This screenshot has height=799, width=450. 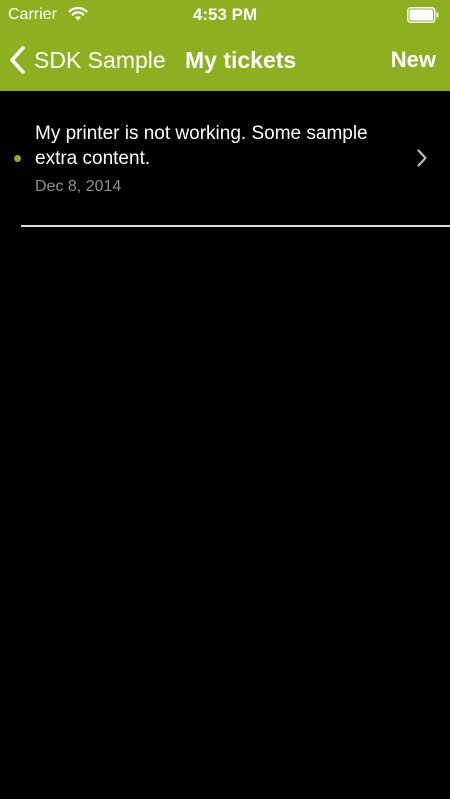 I want to click on navigation-bar: SDK Sample My tickets New, so click(x=225, y=60).